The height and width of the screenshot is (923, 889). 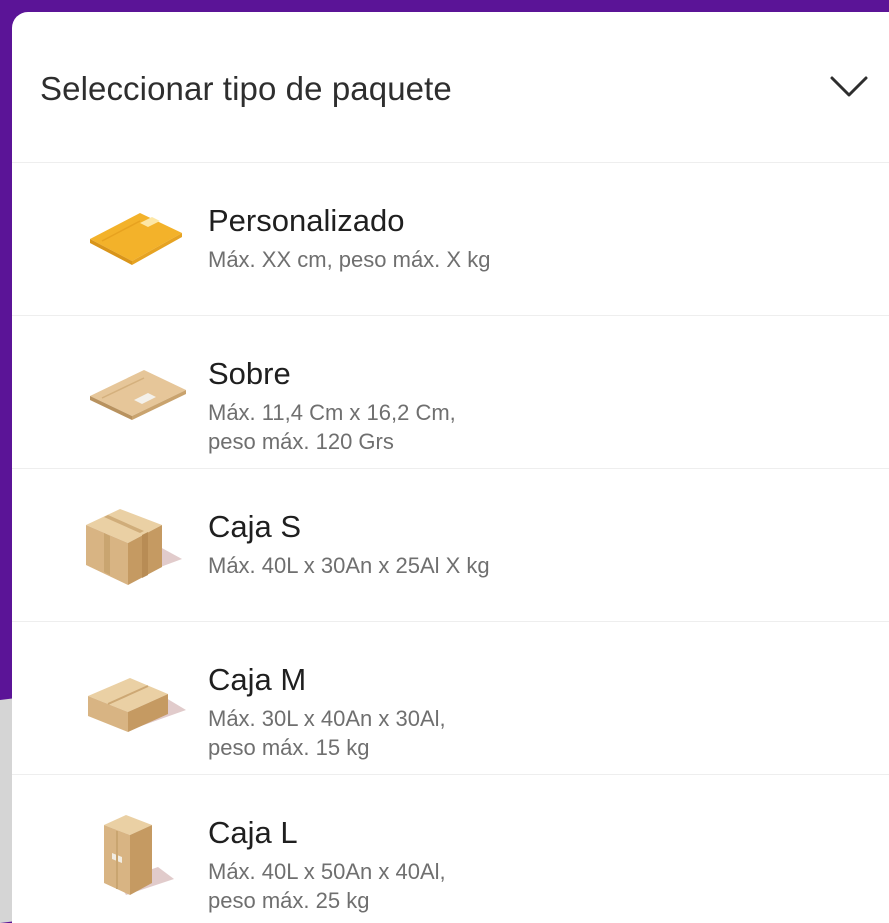 I want to click on option-title: Caja S, so click(x=255, y=526).